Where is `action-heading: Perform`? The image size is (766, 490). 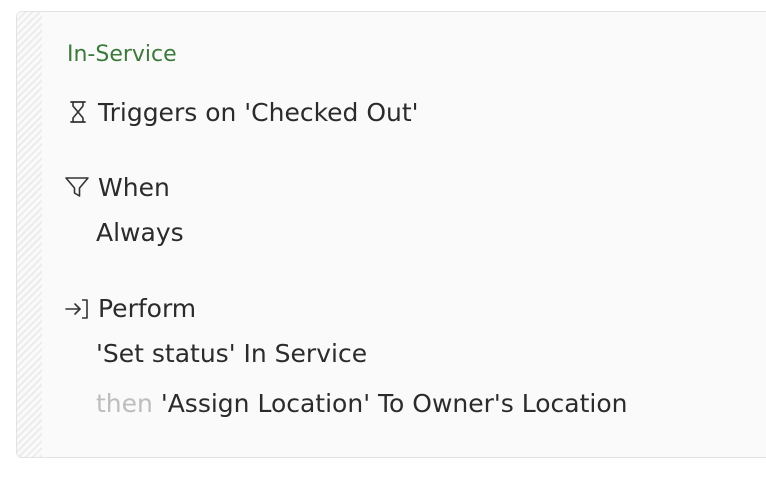
action-heading: Perform is located at coordinates (147, 308).